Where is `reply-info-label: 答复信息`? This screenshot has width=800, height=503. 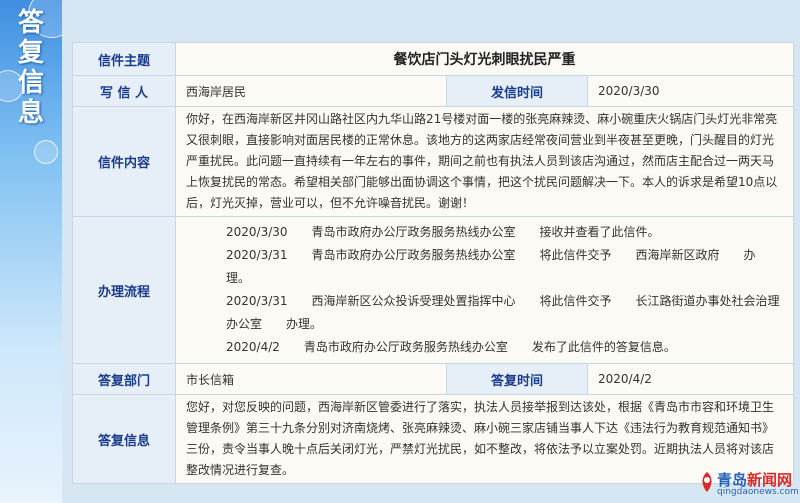 reply-info-label: 答复信息 is located at coordinates (124, 439).